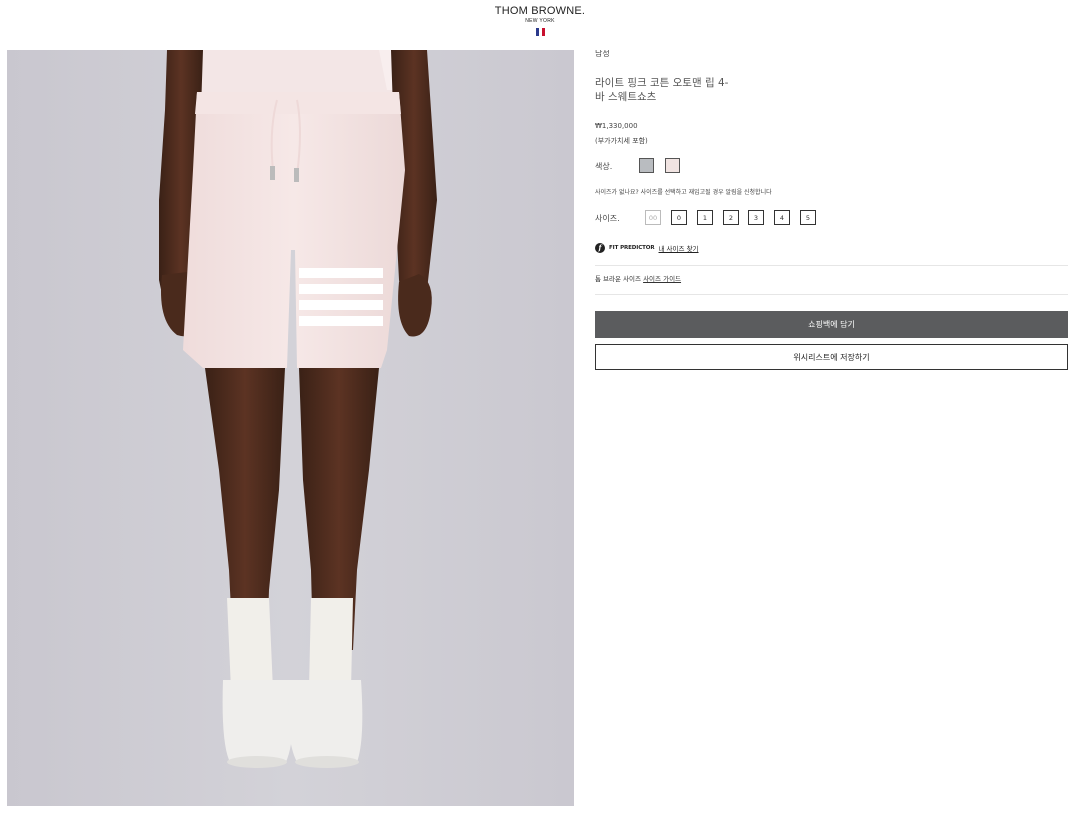 The image size is (1080, 814). I want to click on size-option-4: 4, so click(782, 217).